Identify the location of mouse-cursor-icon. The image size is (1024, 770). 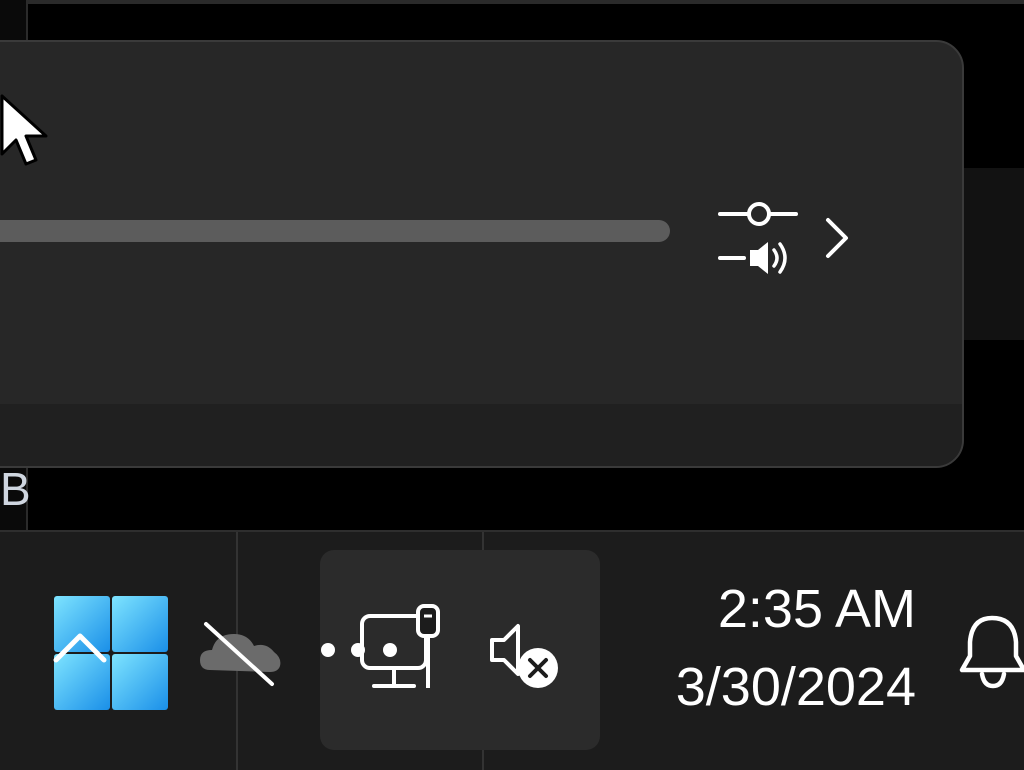
(24, 130).